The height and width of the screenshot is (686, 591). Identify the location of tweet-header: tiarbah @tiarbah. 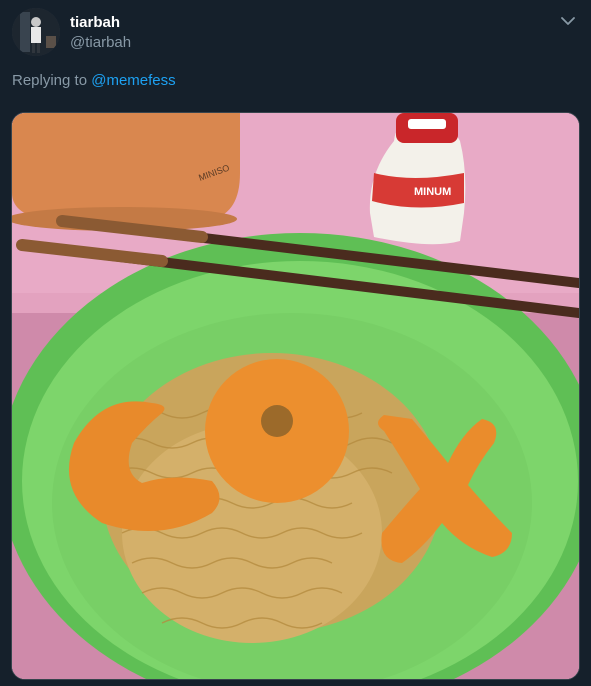
(295, 32).